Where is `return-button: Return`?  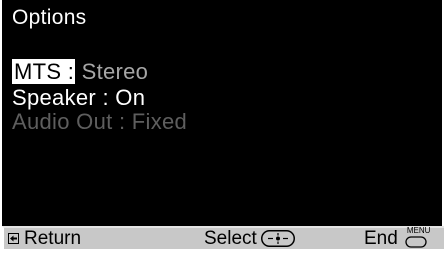 return-button: Return is located at coordinates (44, 238).